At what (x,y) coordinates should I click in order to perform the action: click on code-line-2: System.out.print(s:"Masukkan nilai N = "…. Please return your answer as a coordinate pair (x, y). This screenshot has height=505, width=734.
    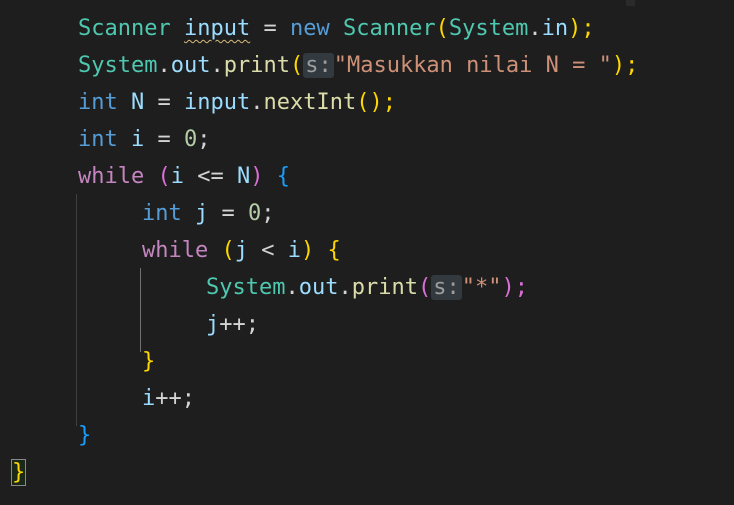
    Looking at the image, I should click on (358, 66).